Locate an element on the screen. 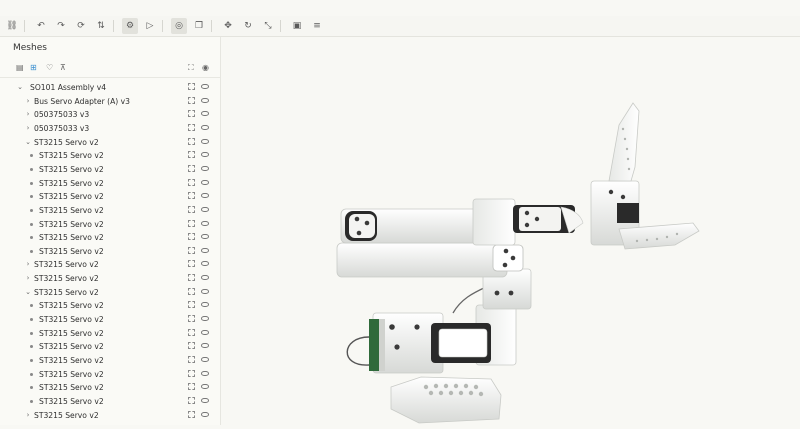  settings-icon: ⚙ is located at coordinates (130, 26).